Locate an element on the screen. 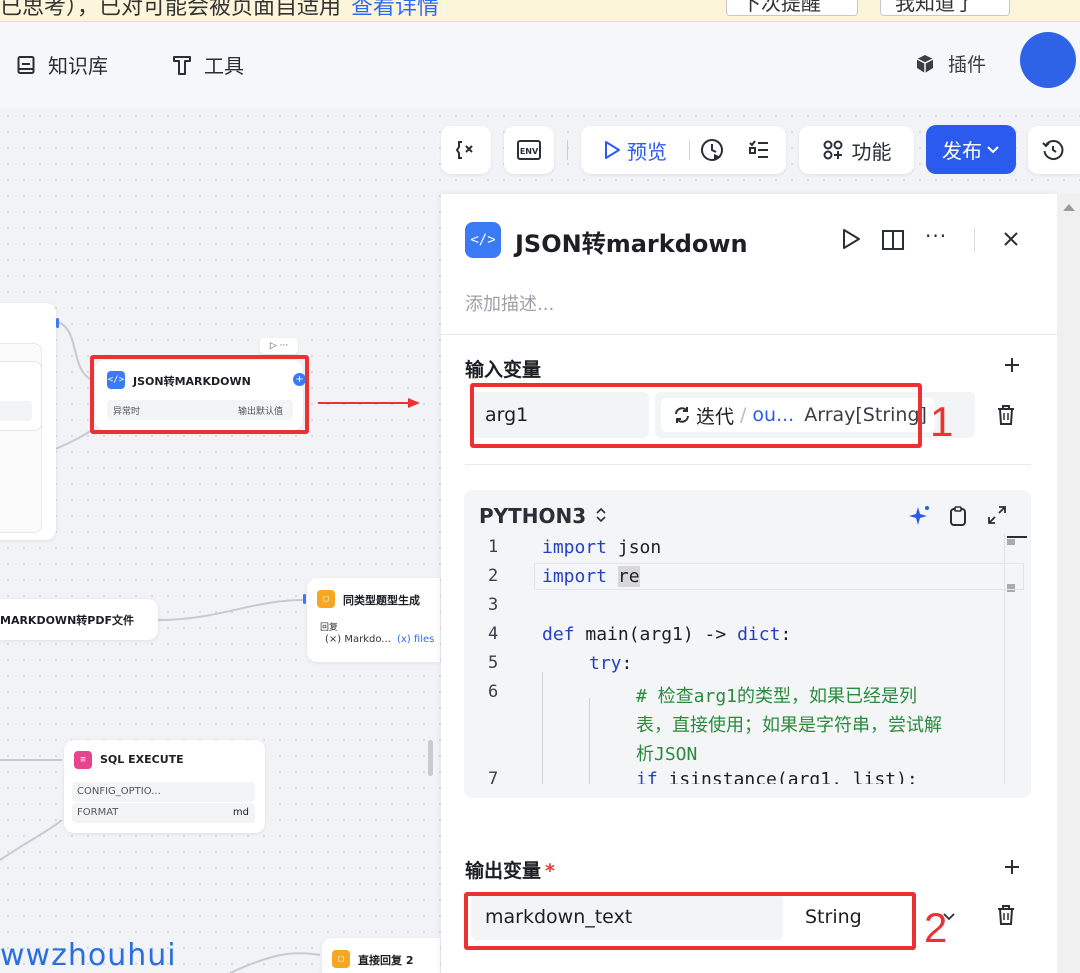 This screenshot has height=973, width=1080. features-button: 功能 is located at coordinates (856, 150).